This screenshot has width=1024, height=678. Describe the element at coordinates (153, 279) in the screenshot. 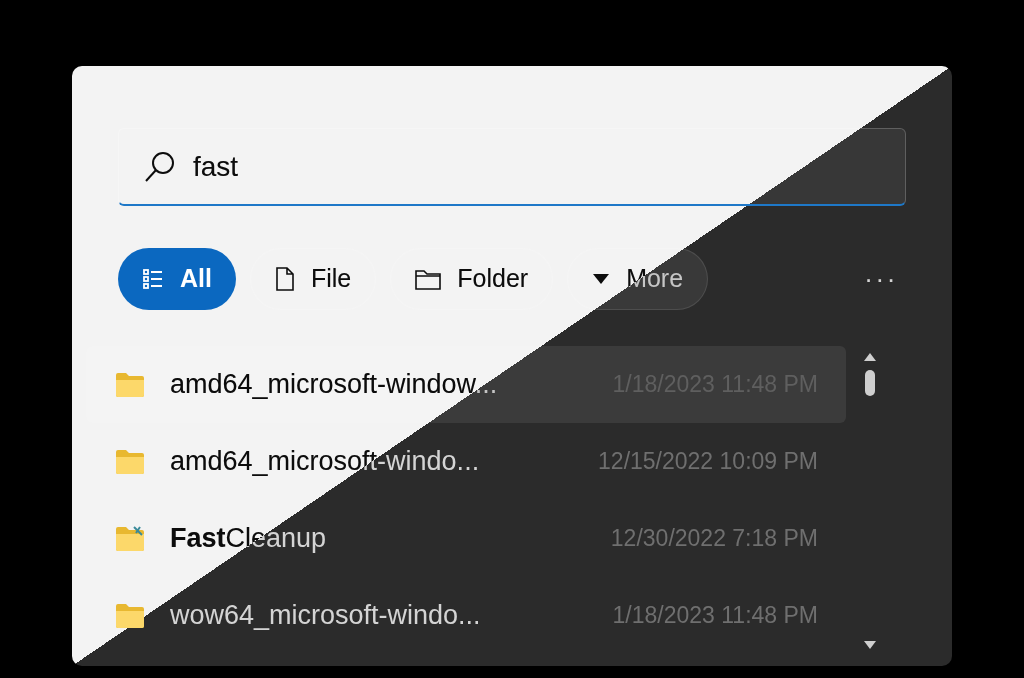

I see `list-icon` at that location.